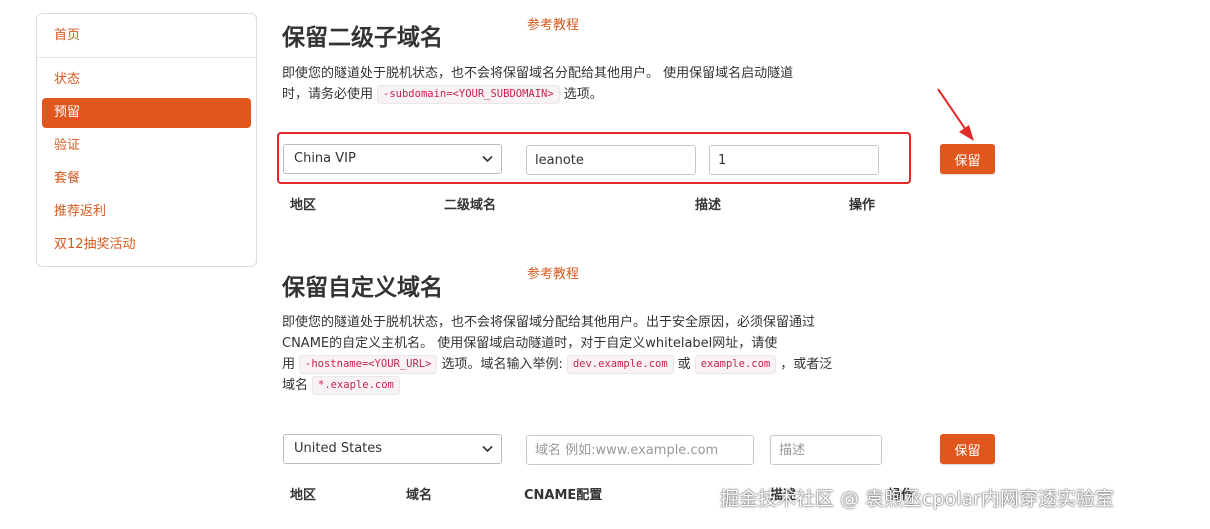  I want to click on subdomain-option-code: -subdomain=<YOUR_SUBDOMAIN>, so click(468, 94).